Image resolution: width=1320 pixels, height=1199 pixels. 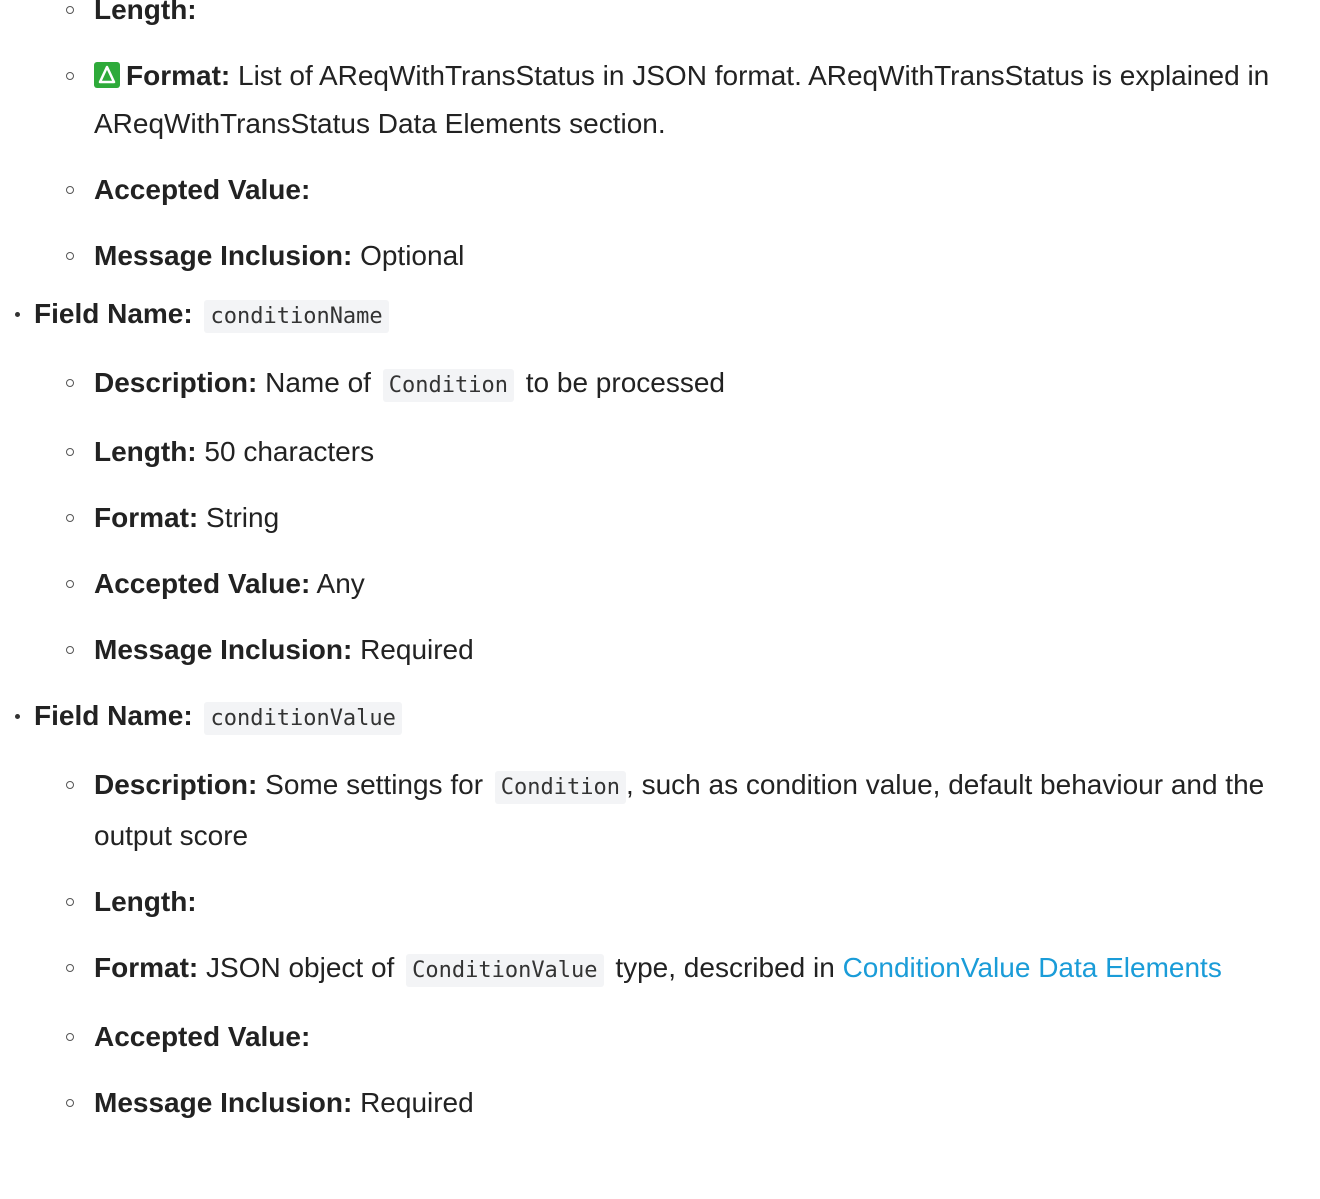 What do you see at coordinates (303, 718) in the screenshot?
I see `field-name-code: conditionValue` at bounding box center [303, 718].